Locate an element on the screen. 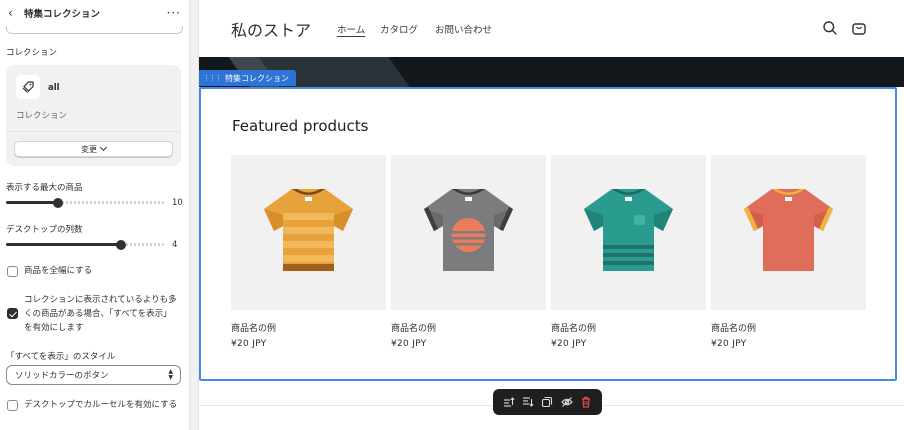 This screenshot has width=904, height=430. divider is located at coordinates (93, 131).